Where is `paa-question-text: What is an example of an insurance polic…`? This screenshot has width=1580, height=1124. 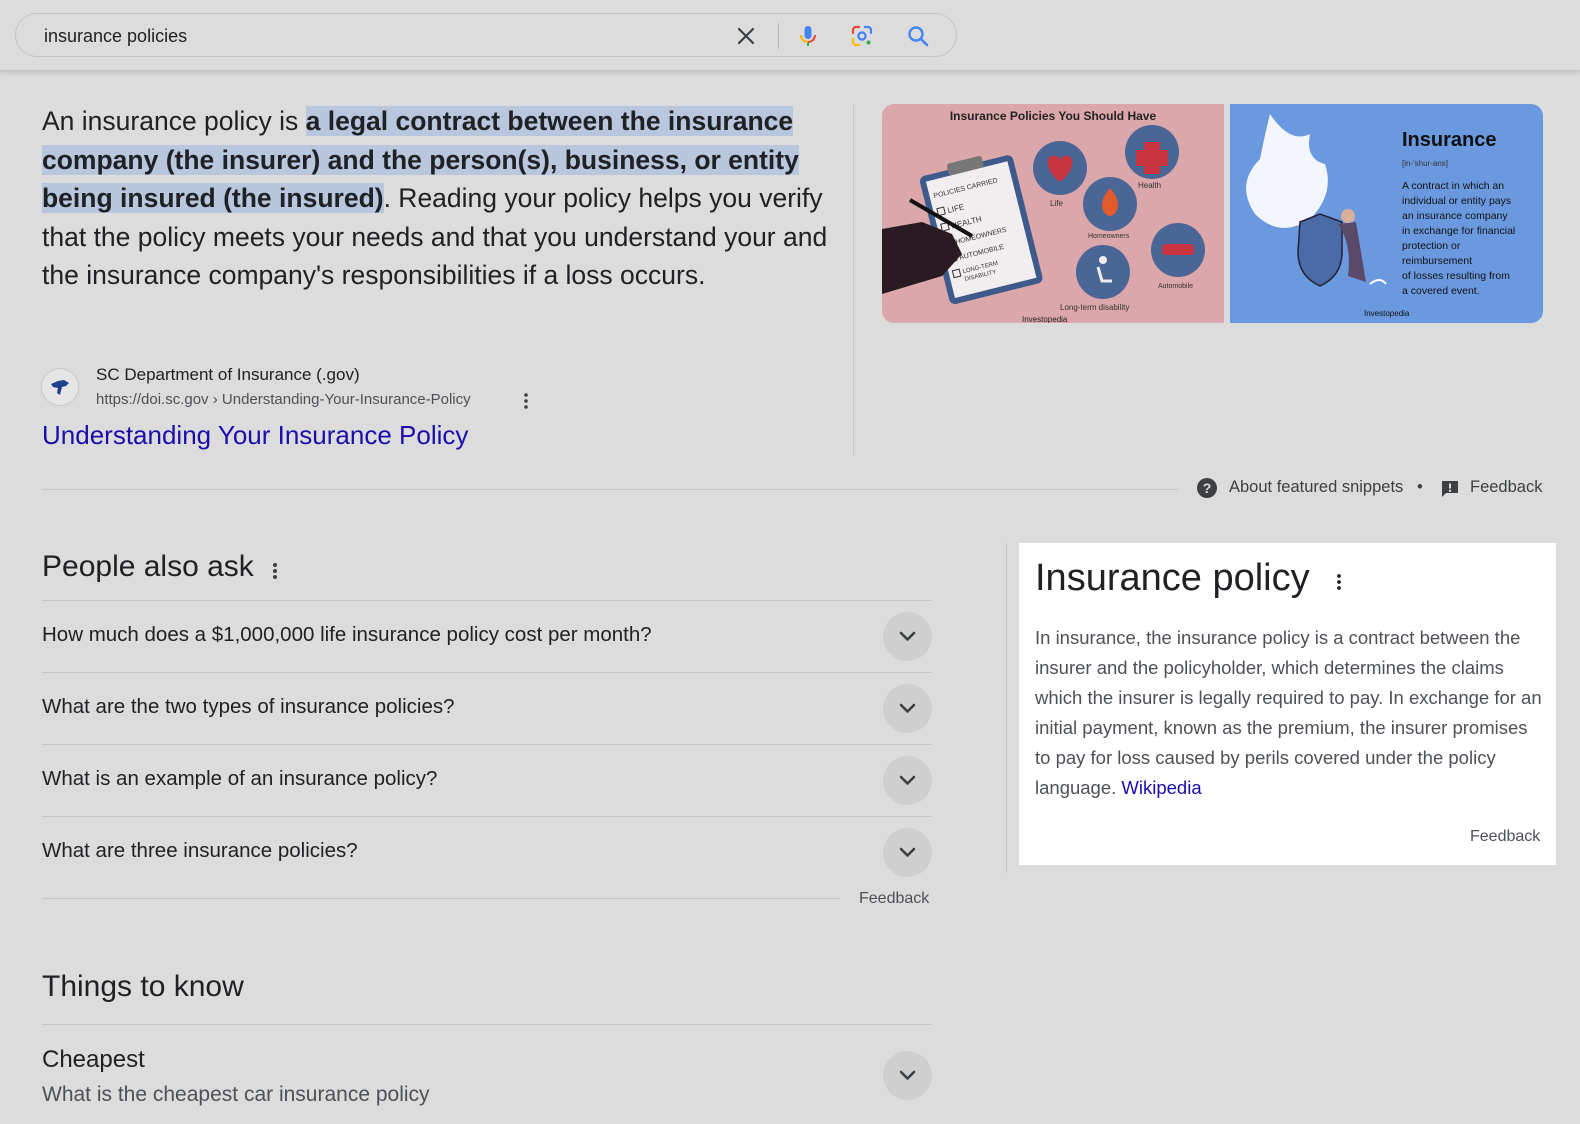 paa-question-text: What is an example of an insurance polic… is located at coordinates (240, 778).